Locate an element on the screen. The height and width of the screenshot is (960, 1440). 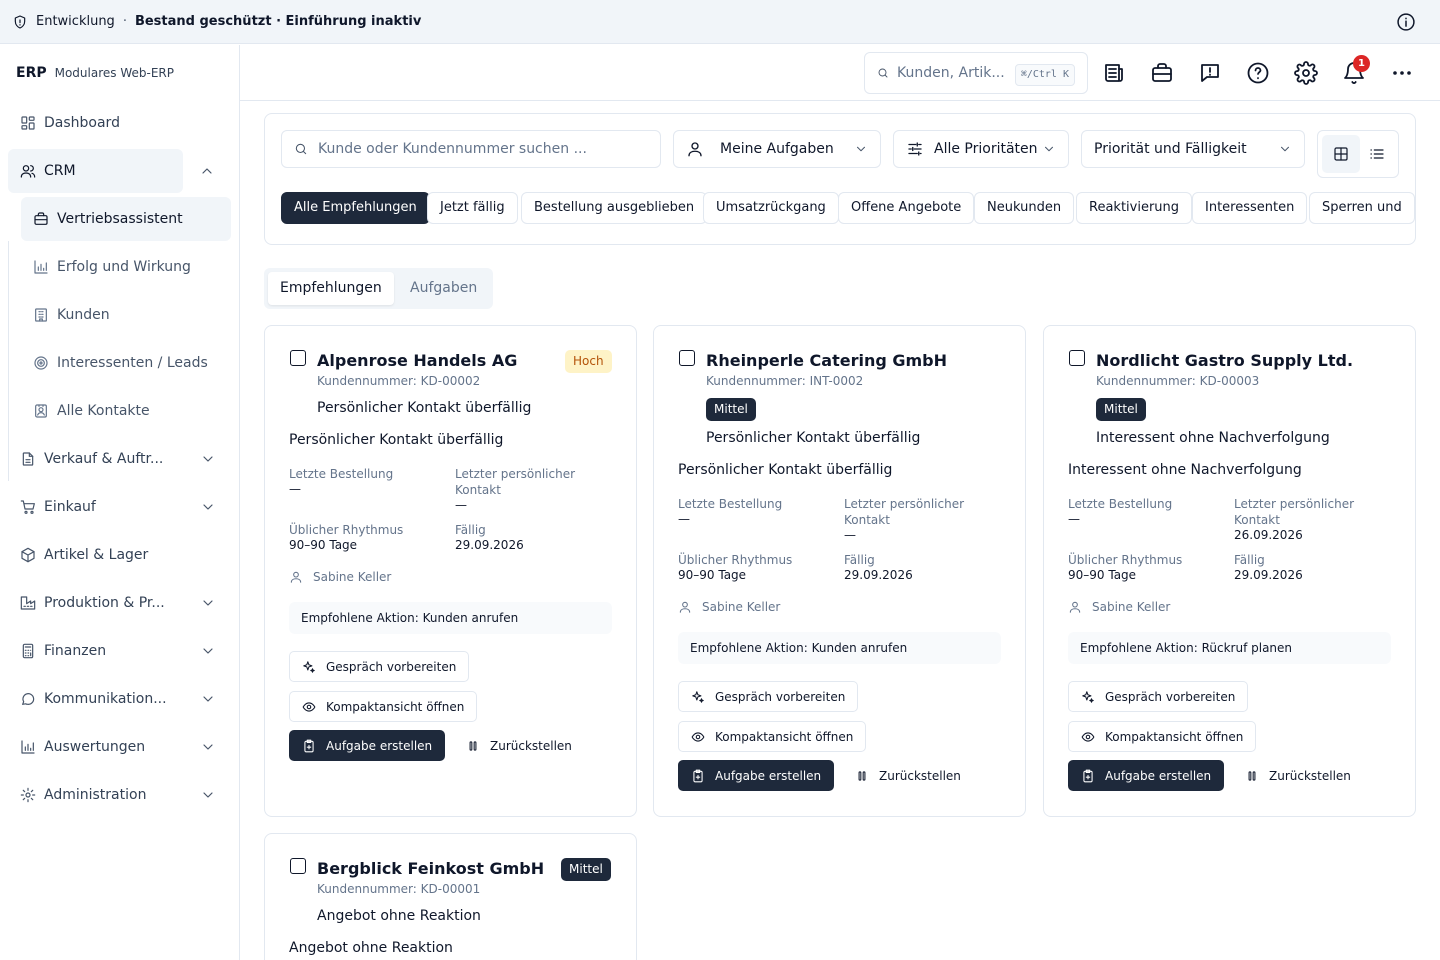
last-order-label: Letzte Bestellung is located at coordinates (1120, 504).